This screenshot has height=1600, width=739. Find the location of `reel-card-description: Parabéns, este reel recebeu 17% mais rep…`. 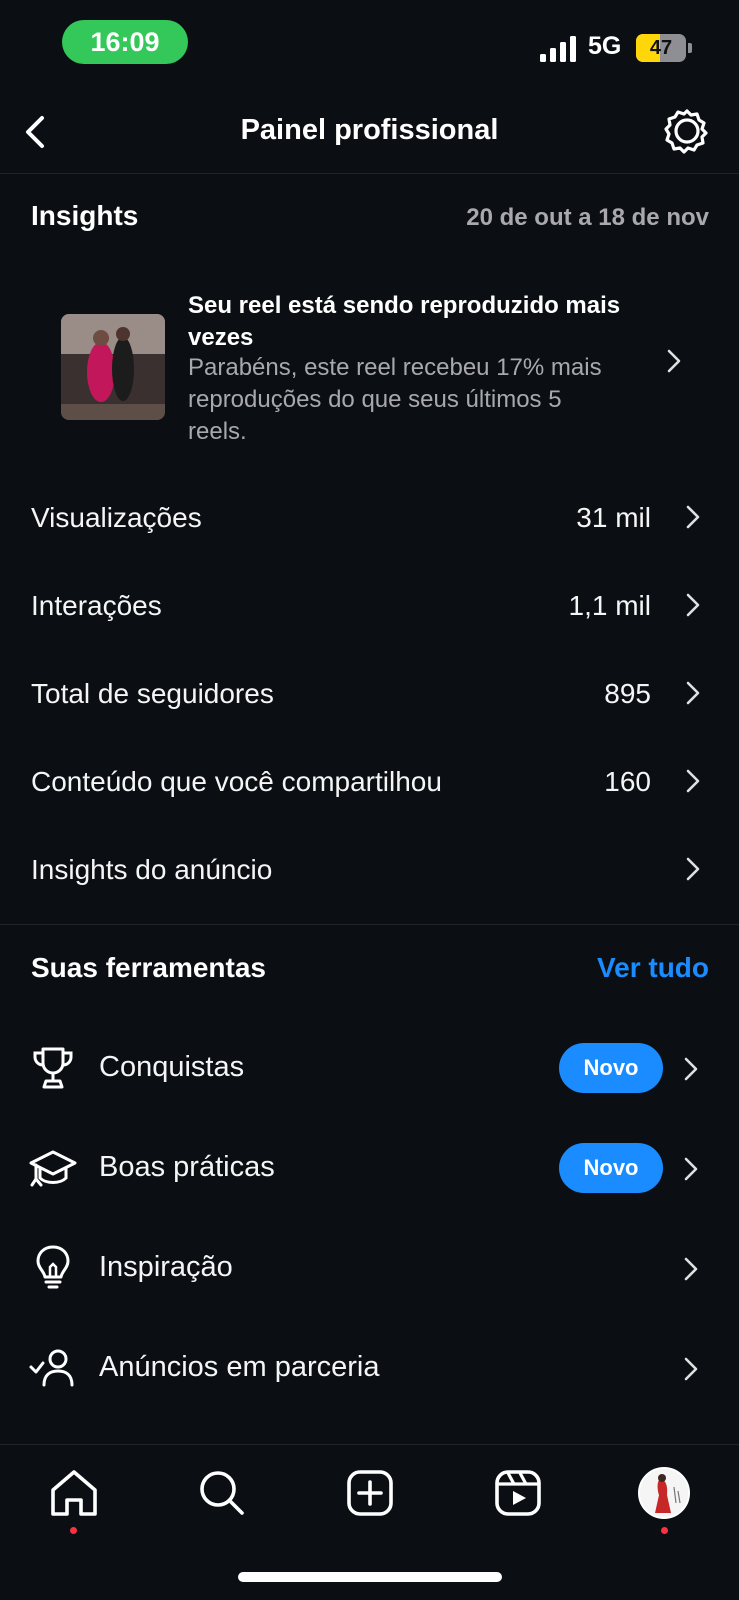

reel-card-description: Parabéns, este reel recebeu 17% mais rep… is located at coordinates (395, 399).